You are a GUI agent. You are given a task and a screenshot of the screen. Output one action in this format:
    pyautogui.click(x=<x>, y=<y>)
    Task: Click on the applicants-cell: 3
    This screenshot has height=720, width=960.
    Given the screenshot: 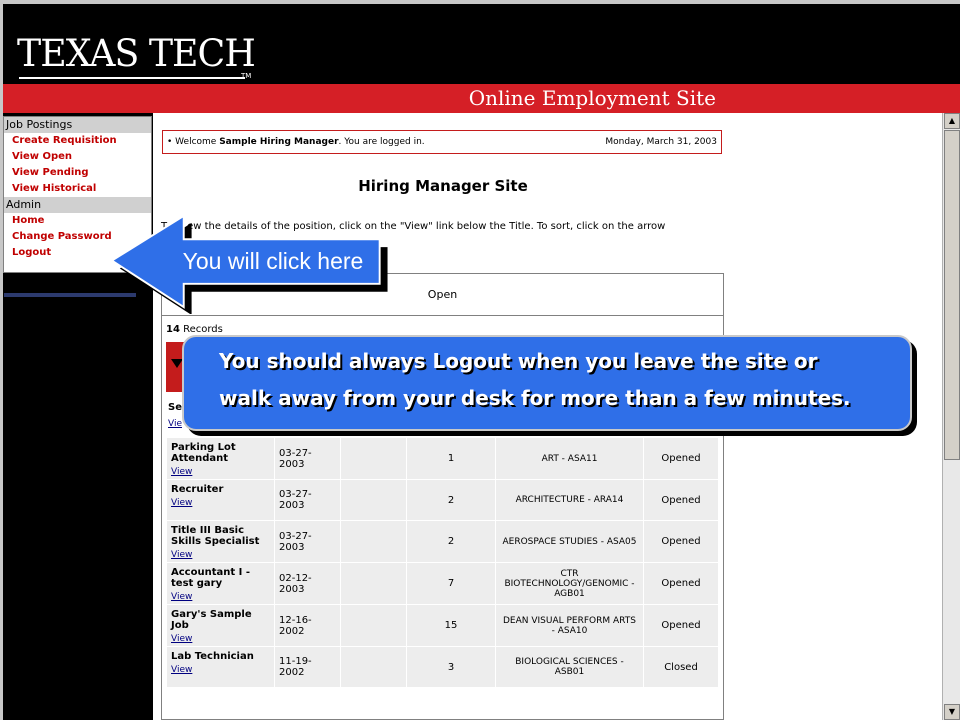 What is the action you would take?
    pyautogui.click(x=451, y=667)
    